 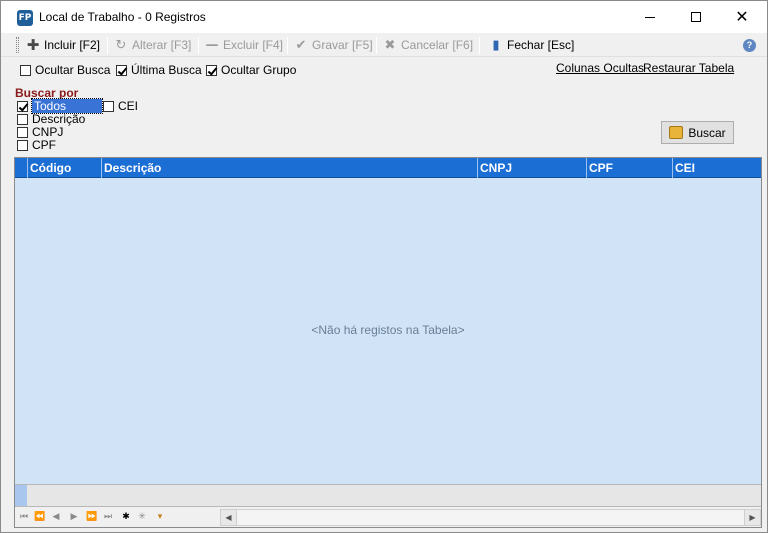 I want to click on fechar-label: Fechar [Esc], so click(x=541, y=45).